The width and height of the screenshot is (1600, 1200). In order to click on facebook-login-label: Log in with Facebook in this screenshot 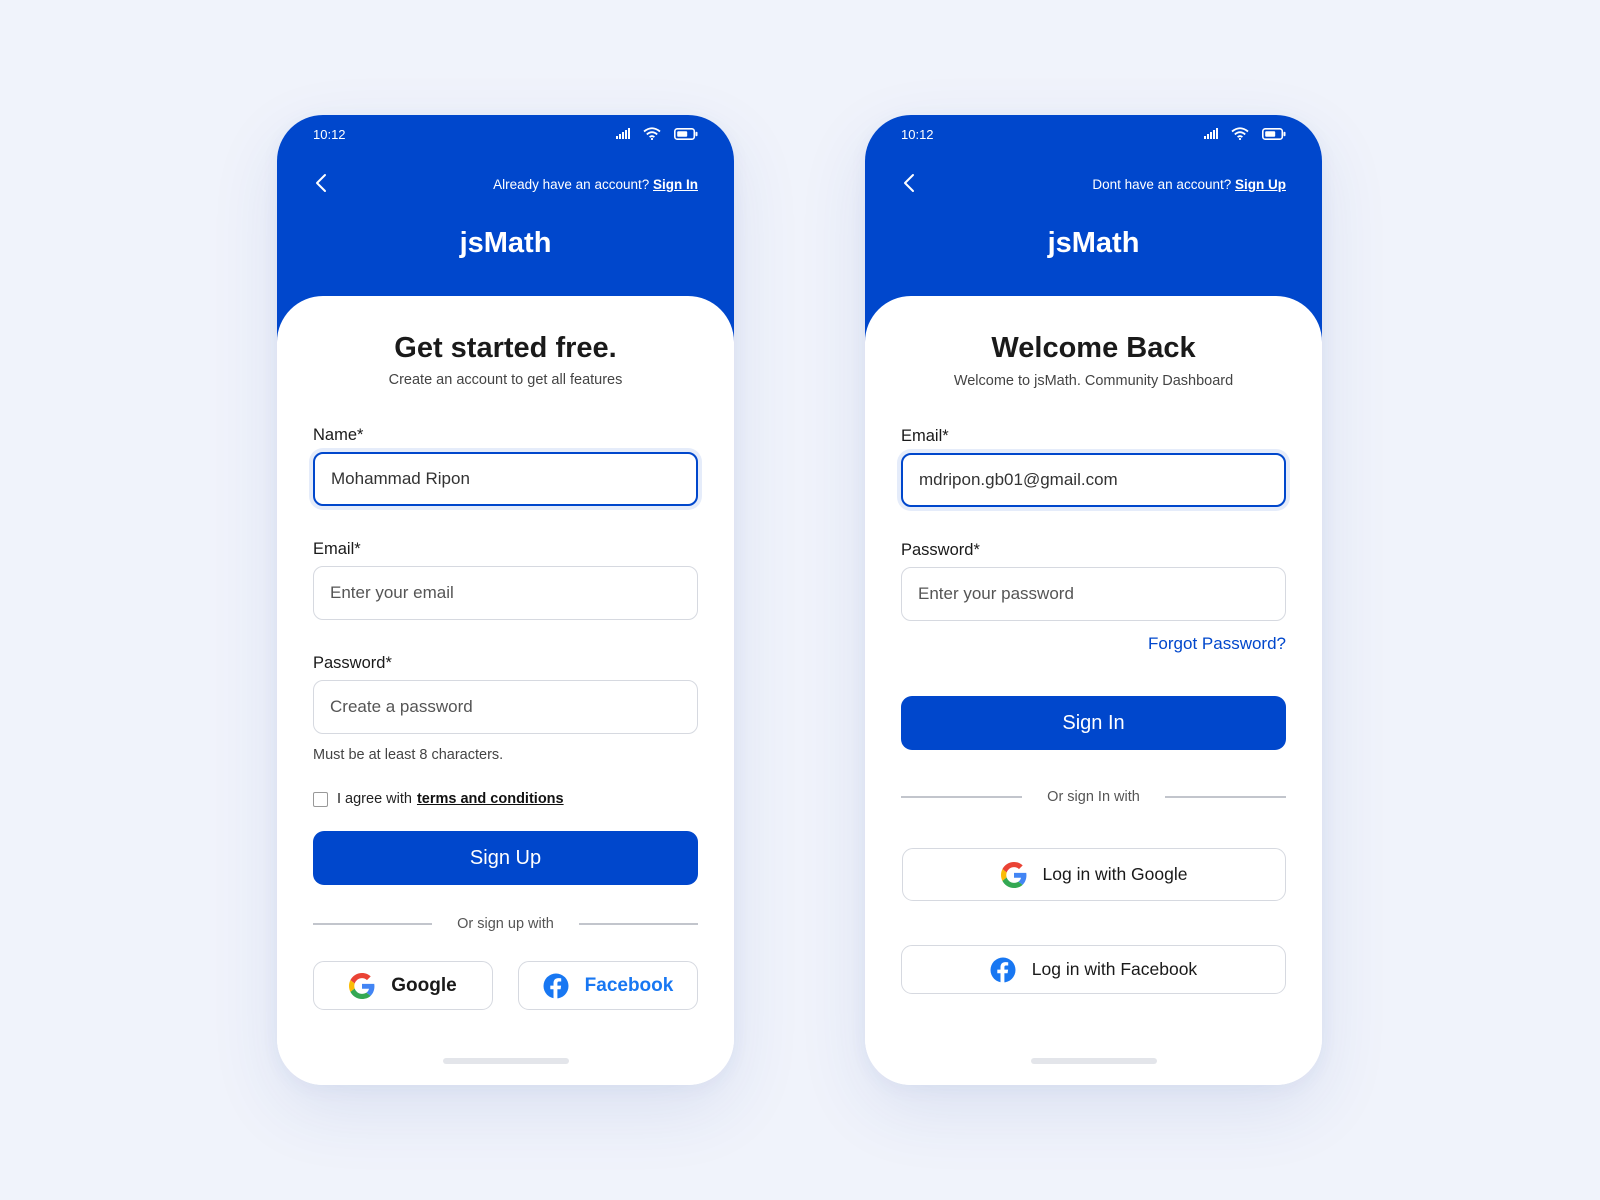, I will do `click(1114, 969)`.